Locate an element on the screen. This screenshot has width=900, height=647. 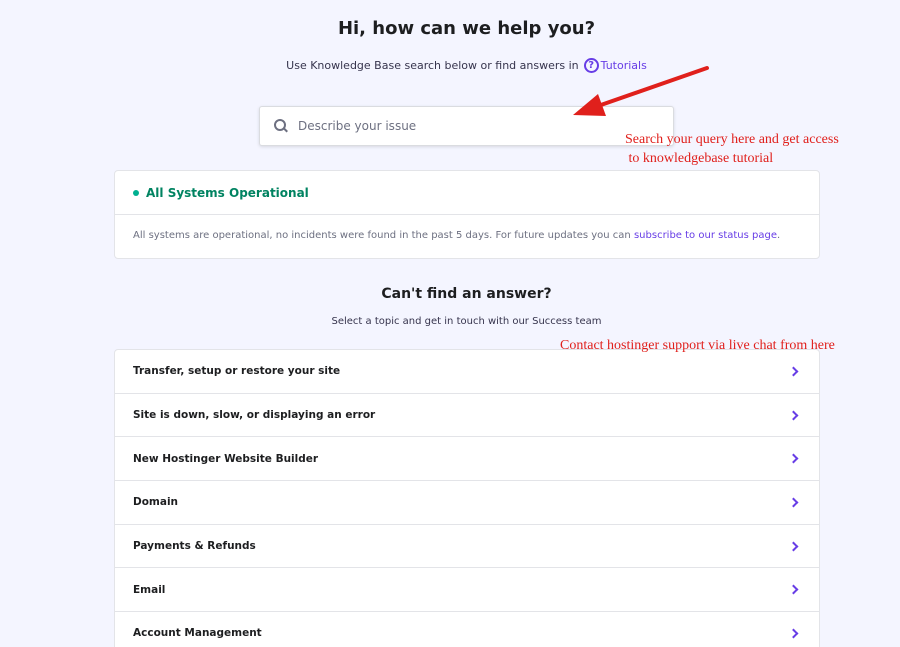
topic-item-domain: Domain is located at coordinates (467, 503).